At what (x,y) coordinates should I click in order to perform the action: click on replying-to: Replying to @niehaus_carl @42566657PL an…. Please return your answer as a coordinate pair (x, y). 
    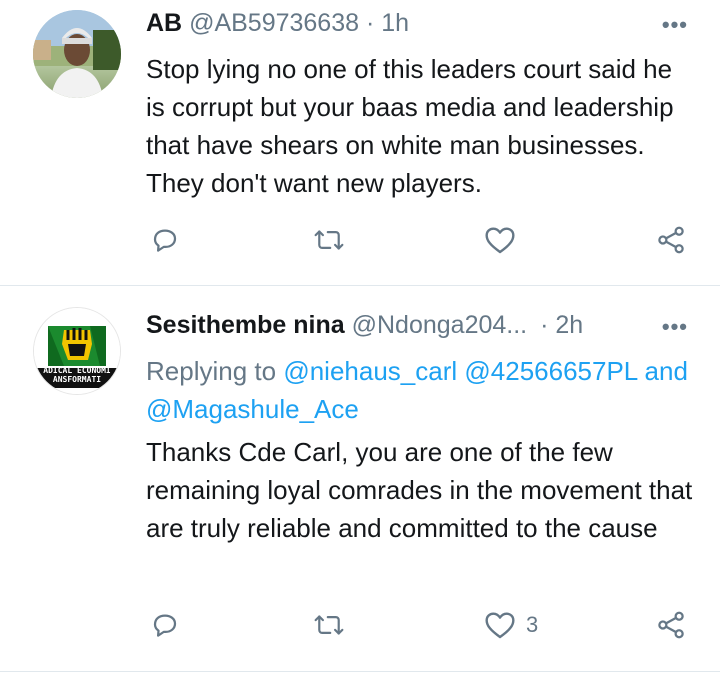
    Looking at the image, I should click on (421, 390).